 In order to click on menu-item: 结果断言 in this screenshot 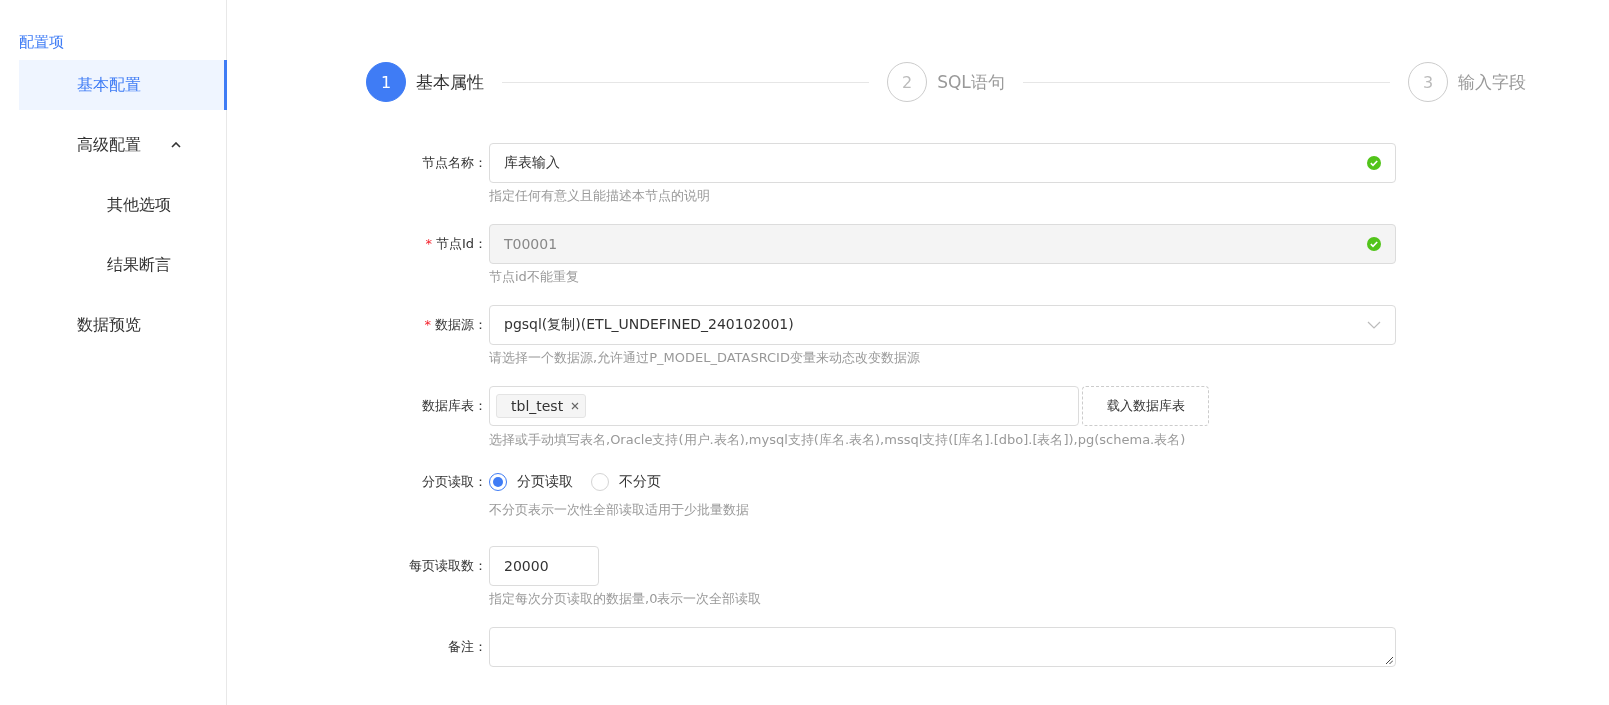, I will do `click(122, 265)`.